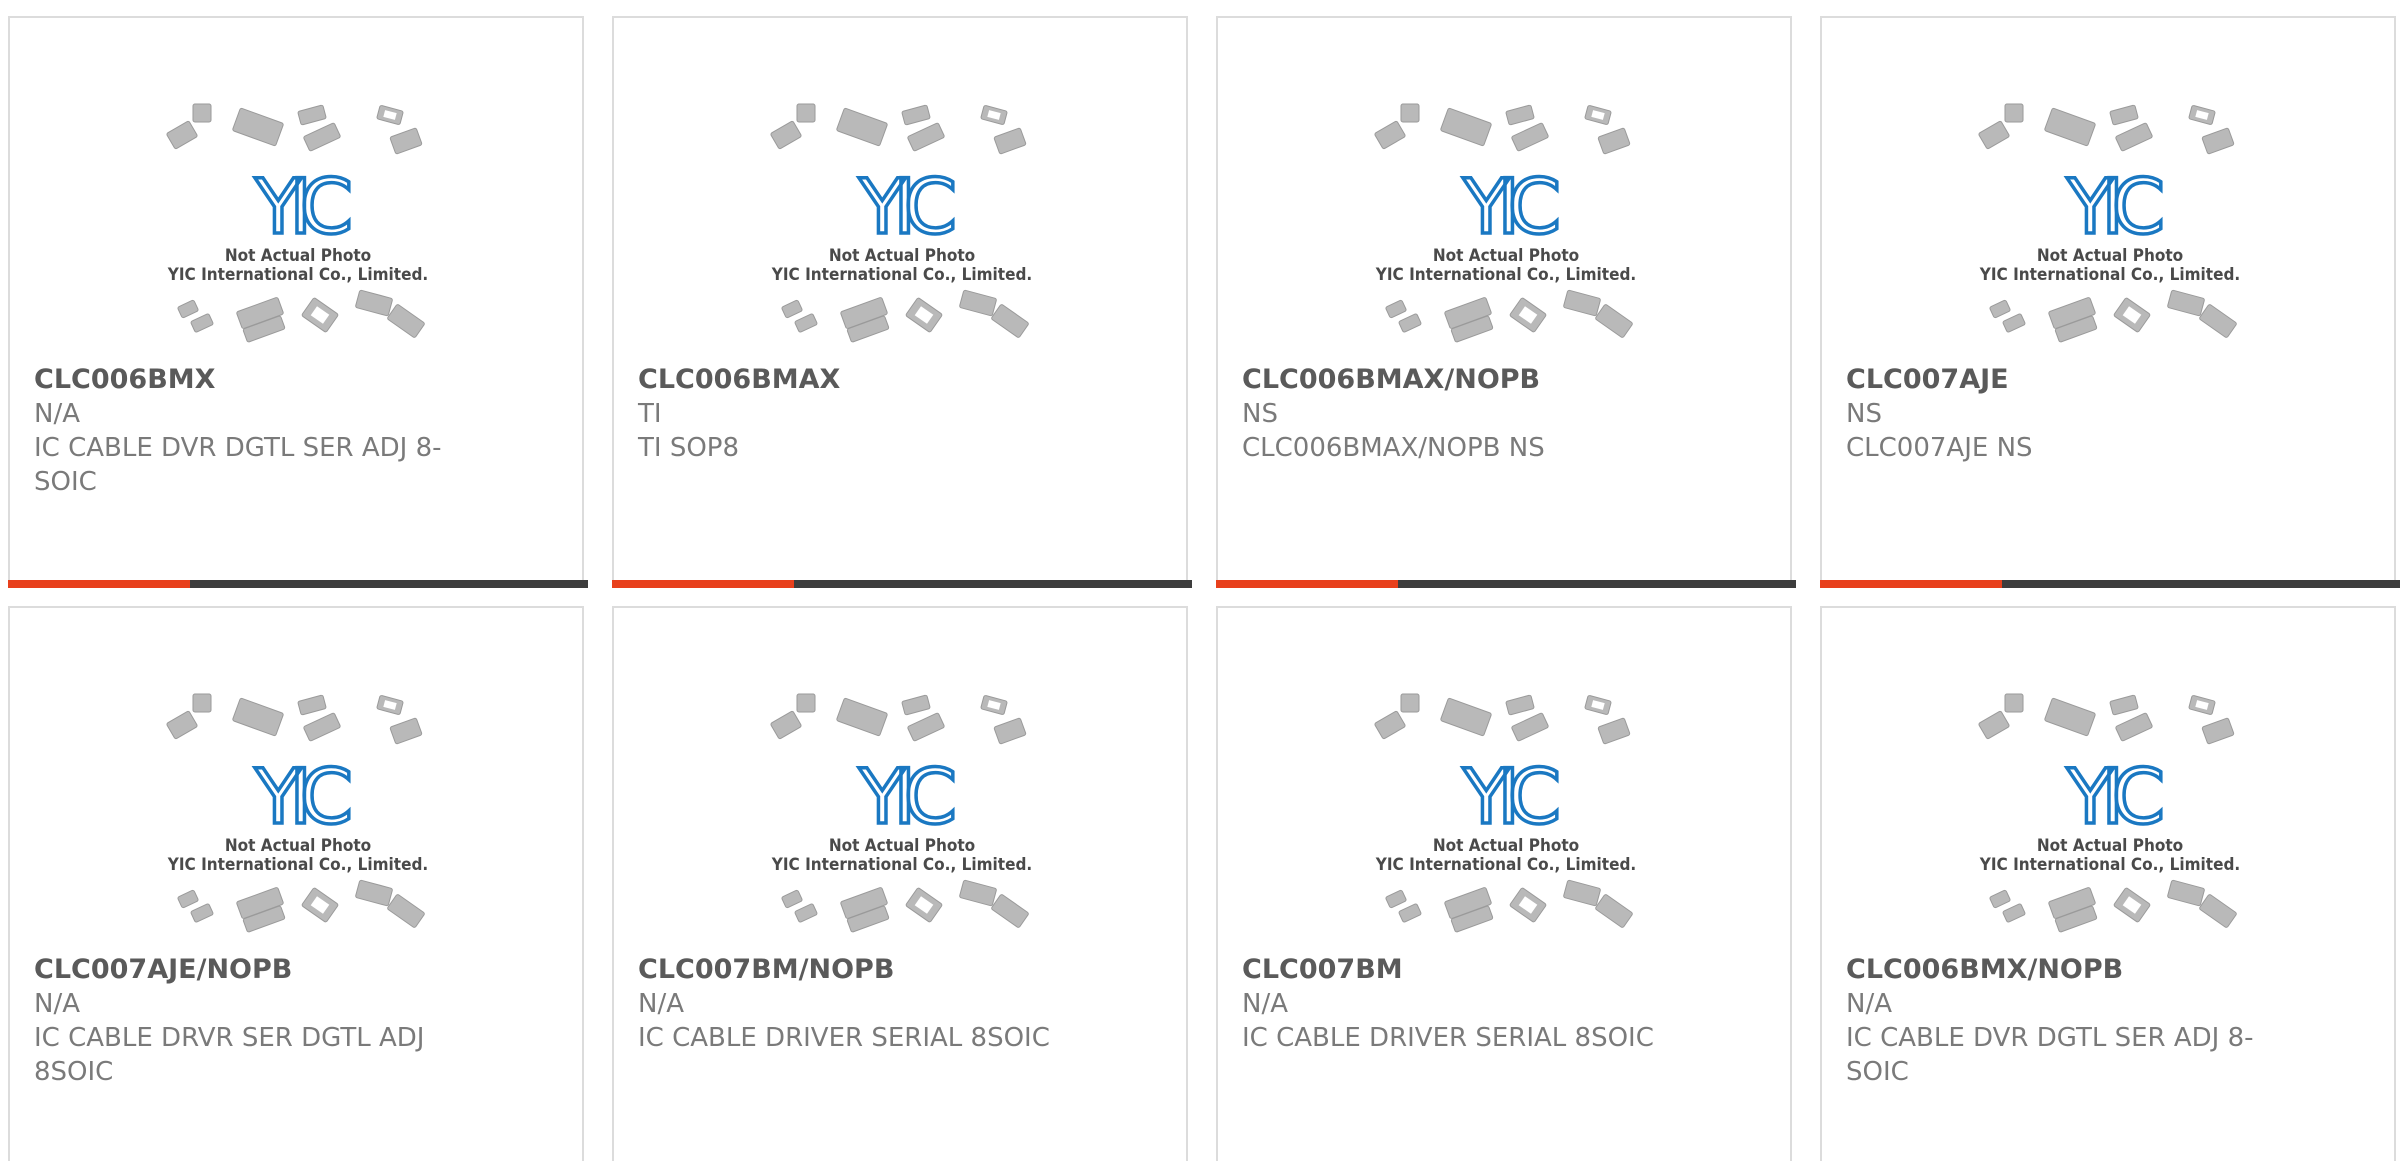 This screenshot has height=1161, width=2400. What do you see at coordinates (2056, 970) in the screenshot?
I see `part-number: CLC006BMX/NOPB` at bounding box center [2056, 970].